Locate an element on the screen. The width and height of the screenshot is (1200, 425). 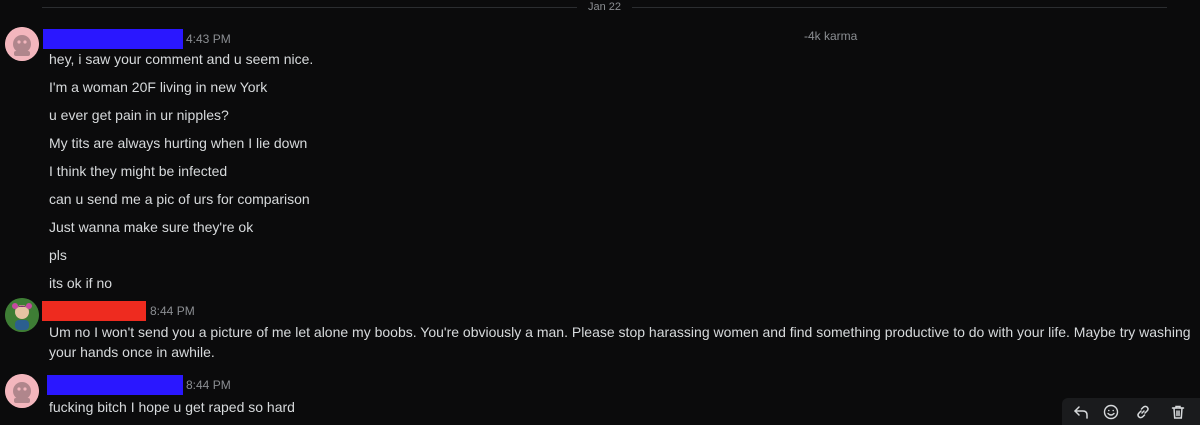
timestamp: 4:43 PM is located at coordinates (208, 39).